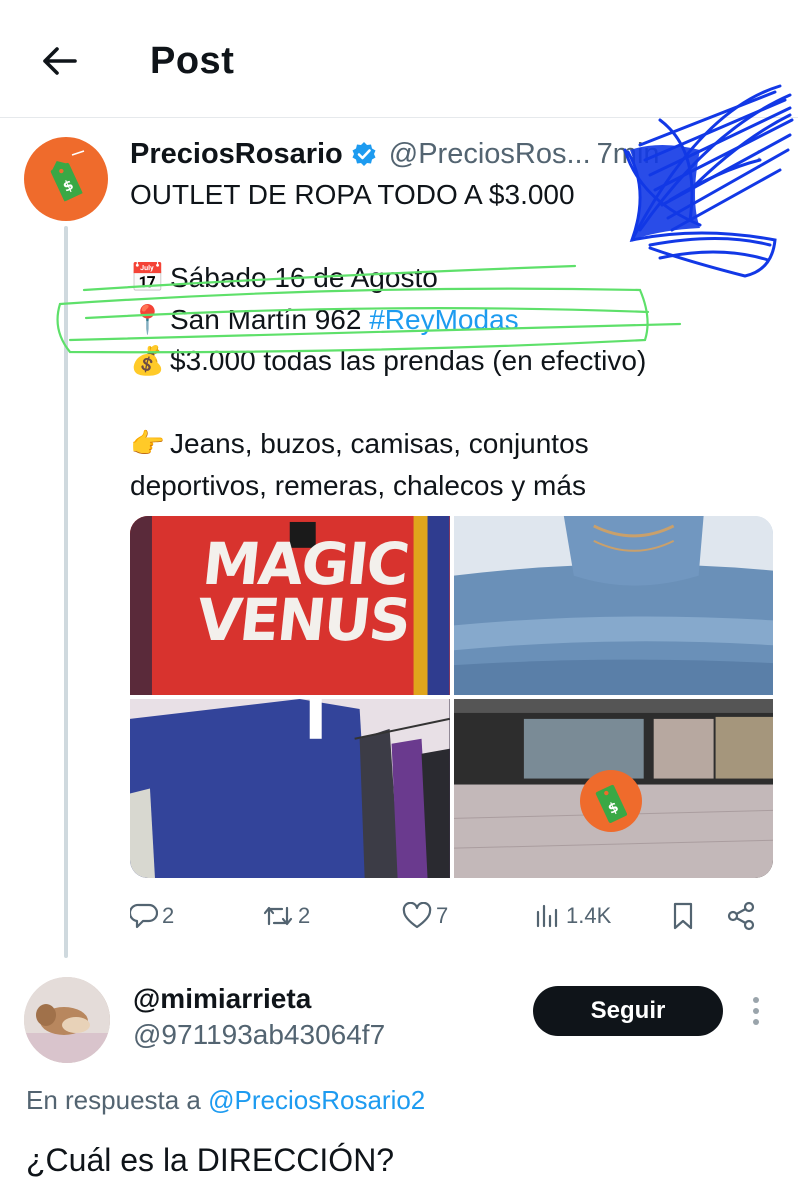  I want to click on arrow-left-icon, so click(60, 61).